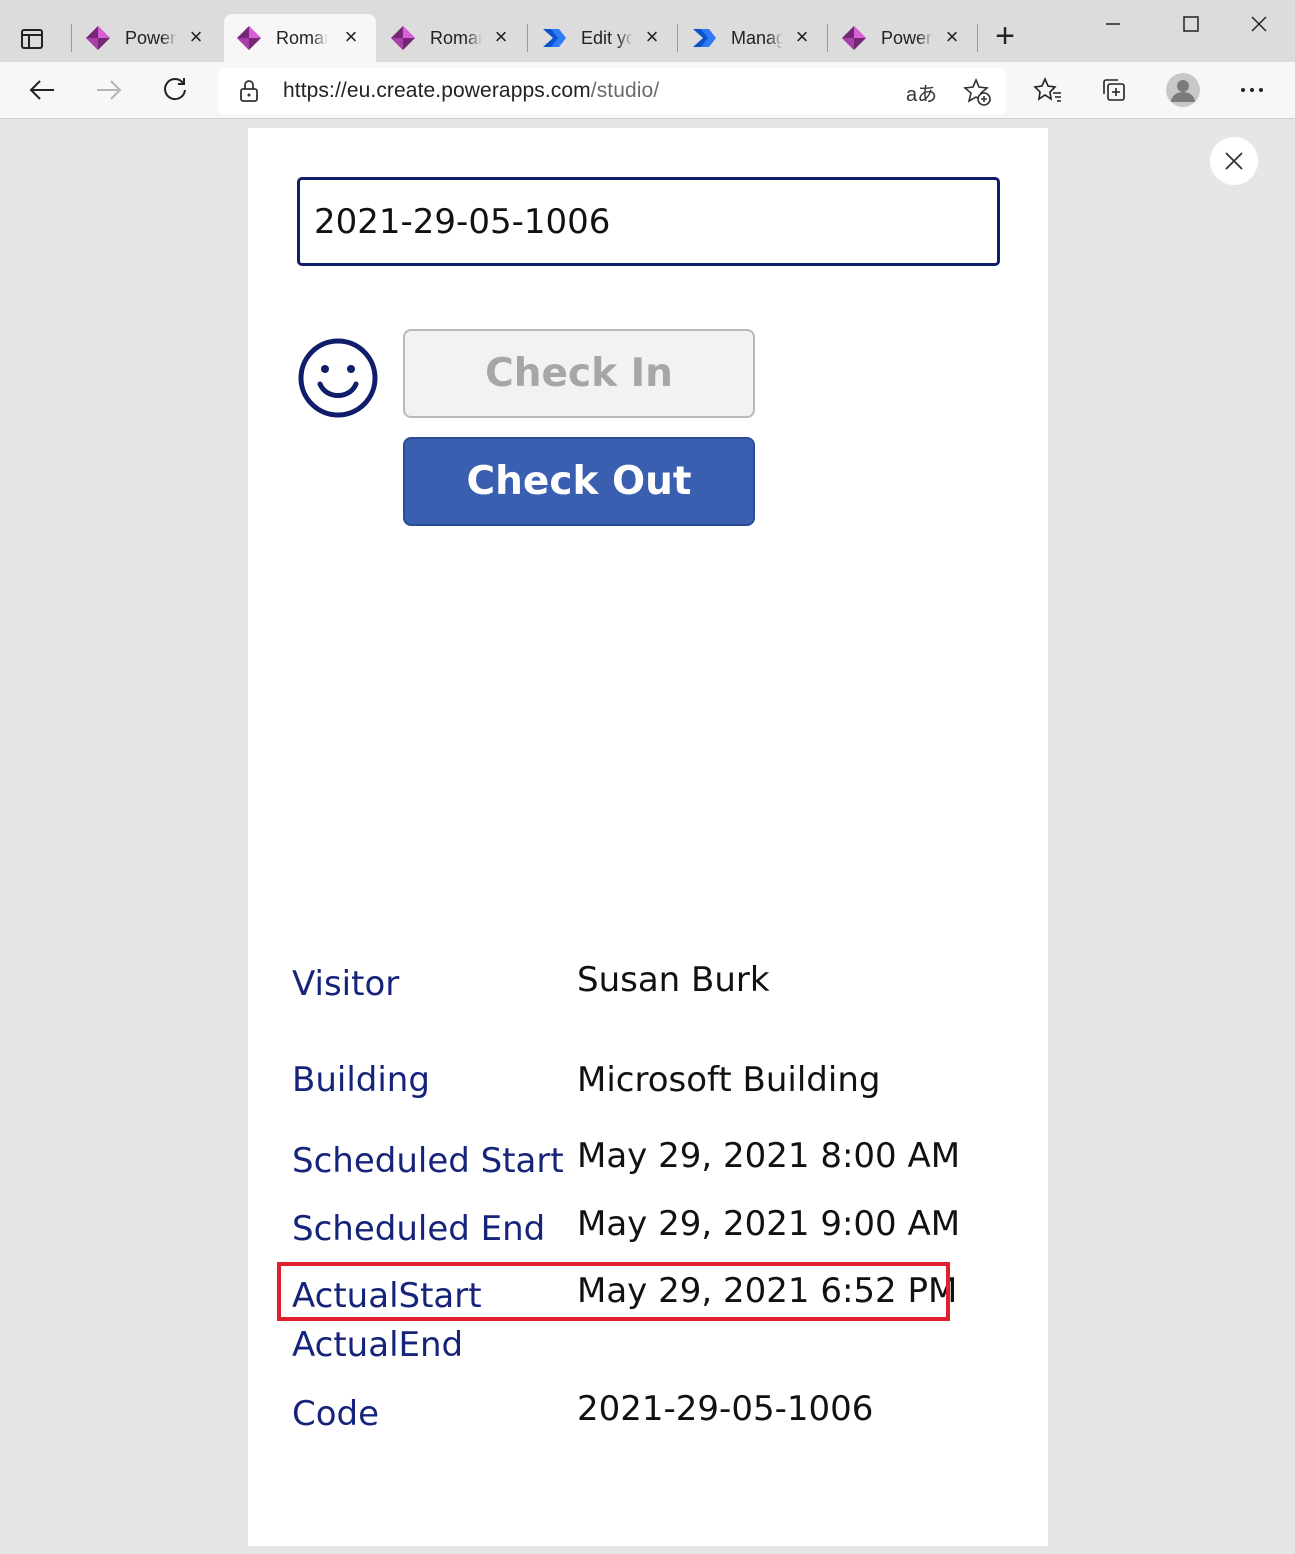  Describe the element at coordinates (769, 1156) in the screenshot. I see `scheduled-start-value: May 29, 2021 8:00 AM` at that location.